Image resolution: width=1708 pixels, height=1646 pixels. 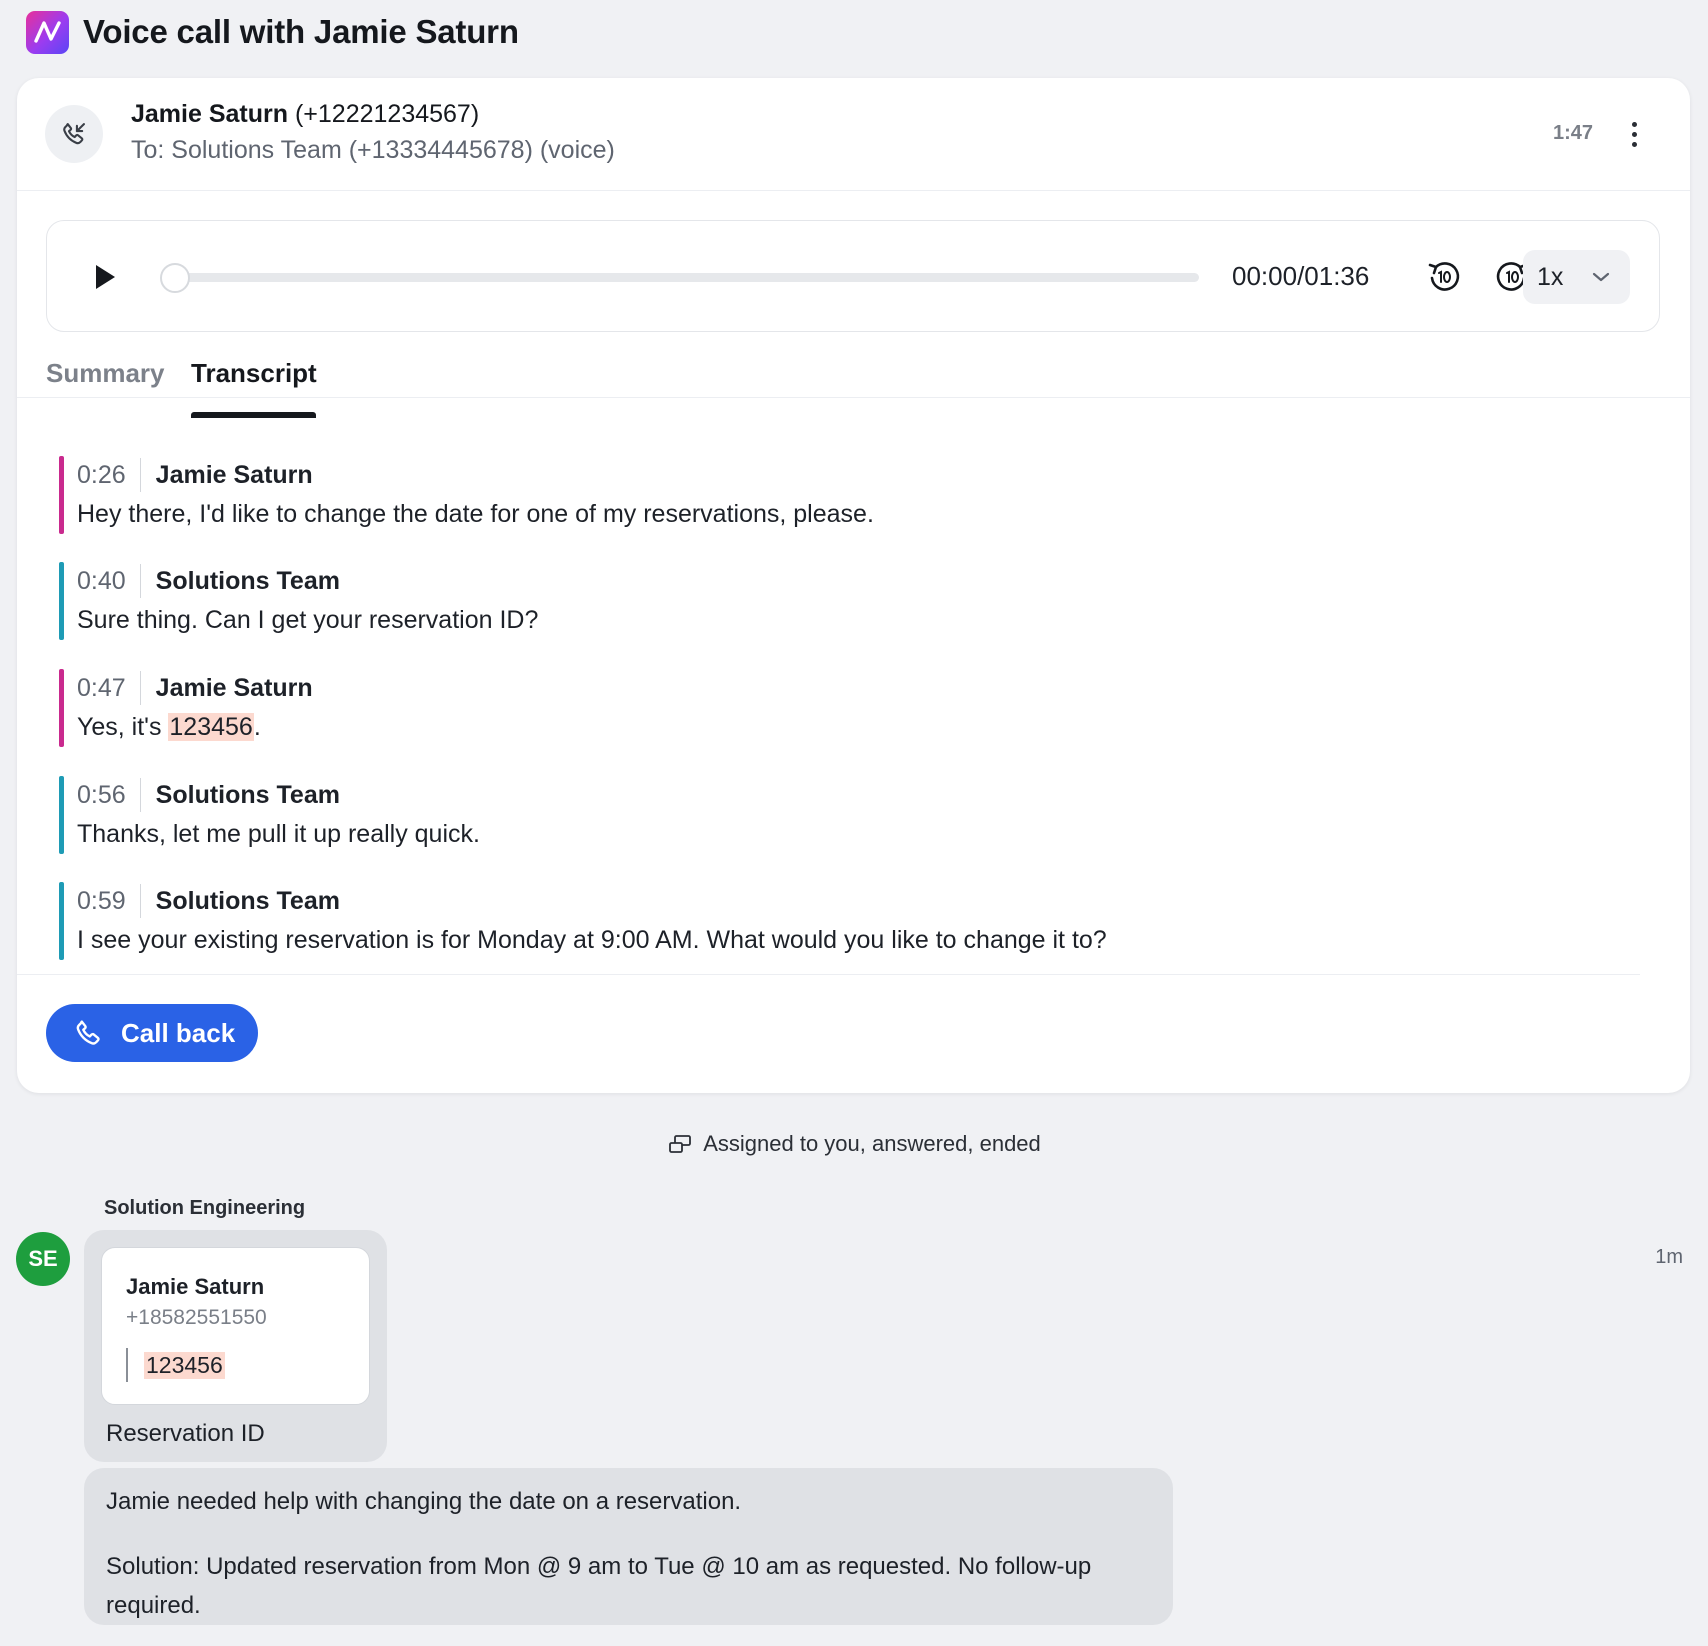 I want to click on transfer-icon, so click(x=680, y=1144).